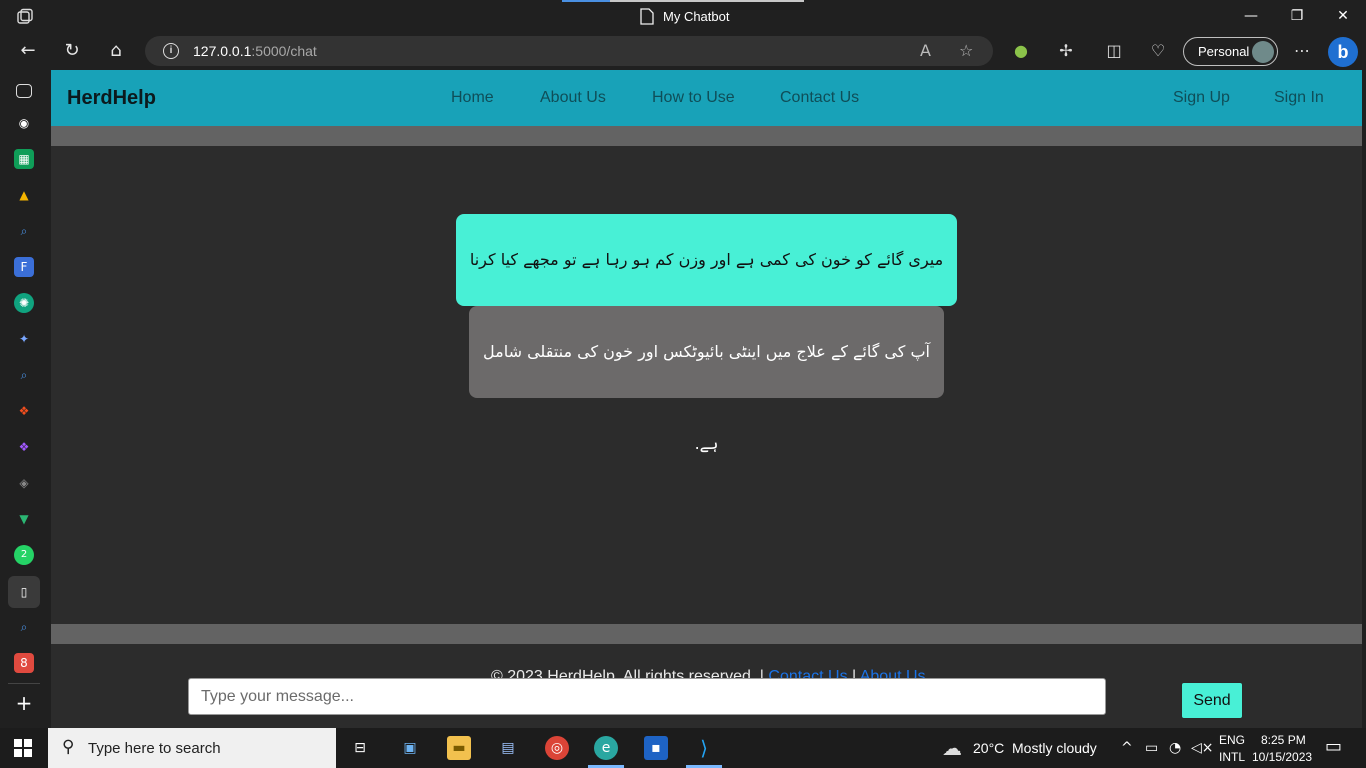 The height and width of the screenshot is (768, 1366). Describe the element at coordinates (72, 51) in the screenshot. I see `refresh-icon: ↻` at that location.